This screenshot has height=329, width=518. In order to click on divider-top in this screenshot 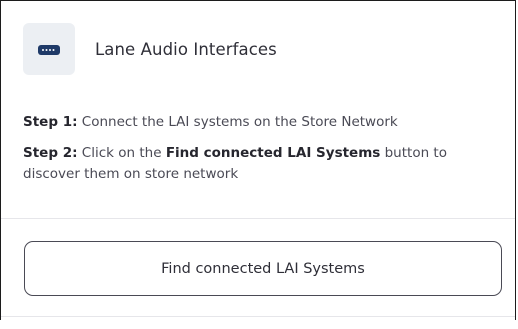, I will do `click(258, 218)`.